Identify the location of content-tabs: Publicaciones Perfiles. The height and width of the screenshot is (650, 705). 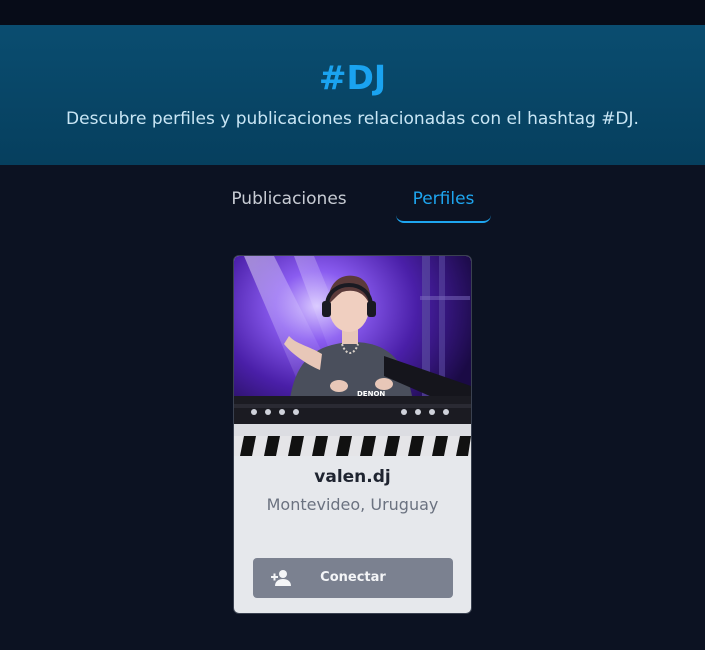
(352, 195).